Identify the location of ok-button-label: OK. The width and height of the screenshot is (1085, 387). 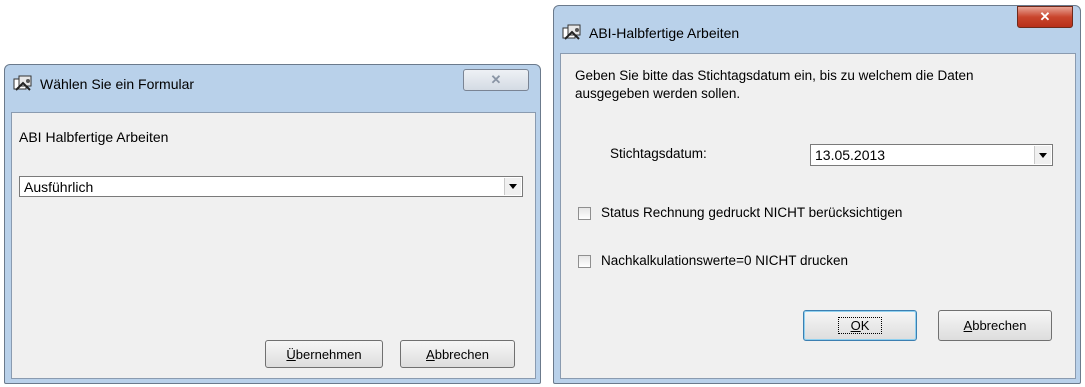
(860, 325).